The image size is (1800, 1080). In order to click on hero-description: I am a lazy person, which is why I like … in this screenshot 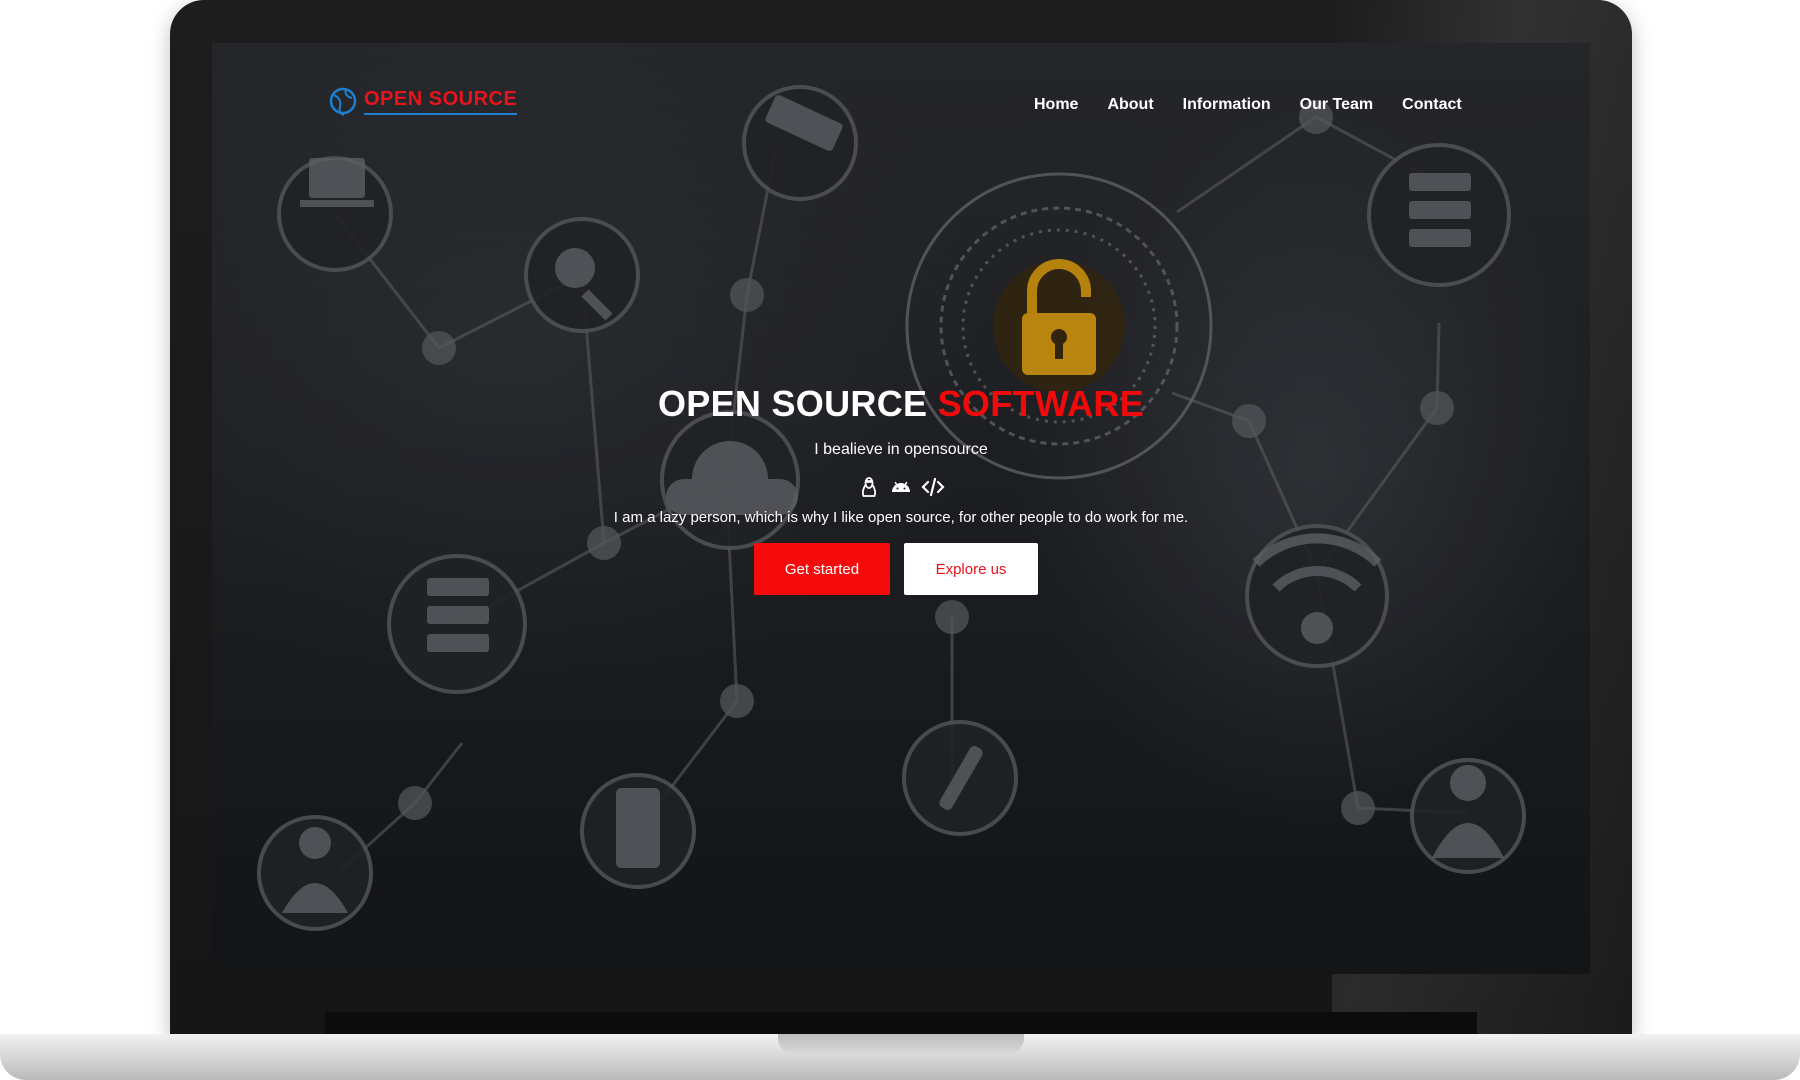, I will do `click(901, 517)`.